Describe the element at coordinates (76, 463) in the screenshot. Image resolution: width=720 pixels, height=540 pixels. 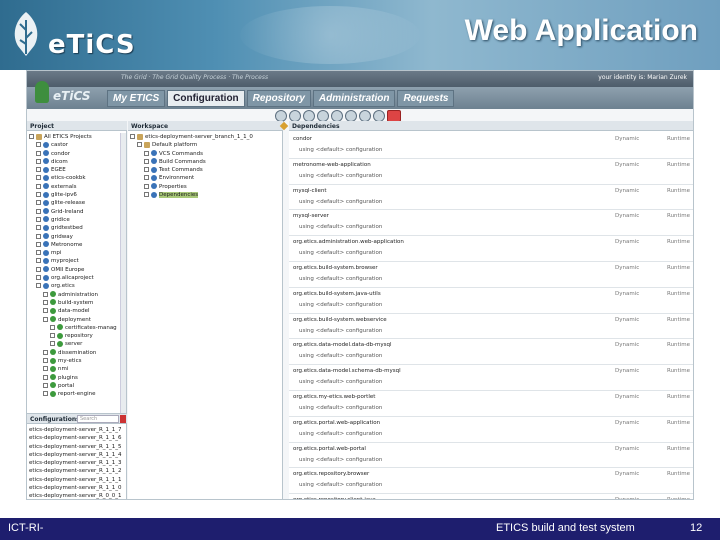
I see `configuration-item: etics-deployment-server_R_1_1_3` at that location.